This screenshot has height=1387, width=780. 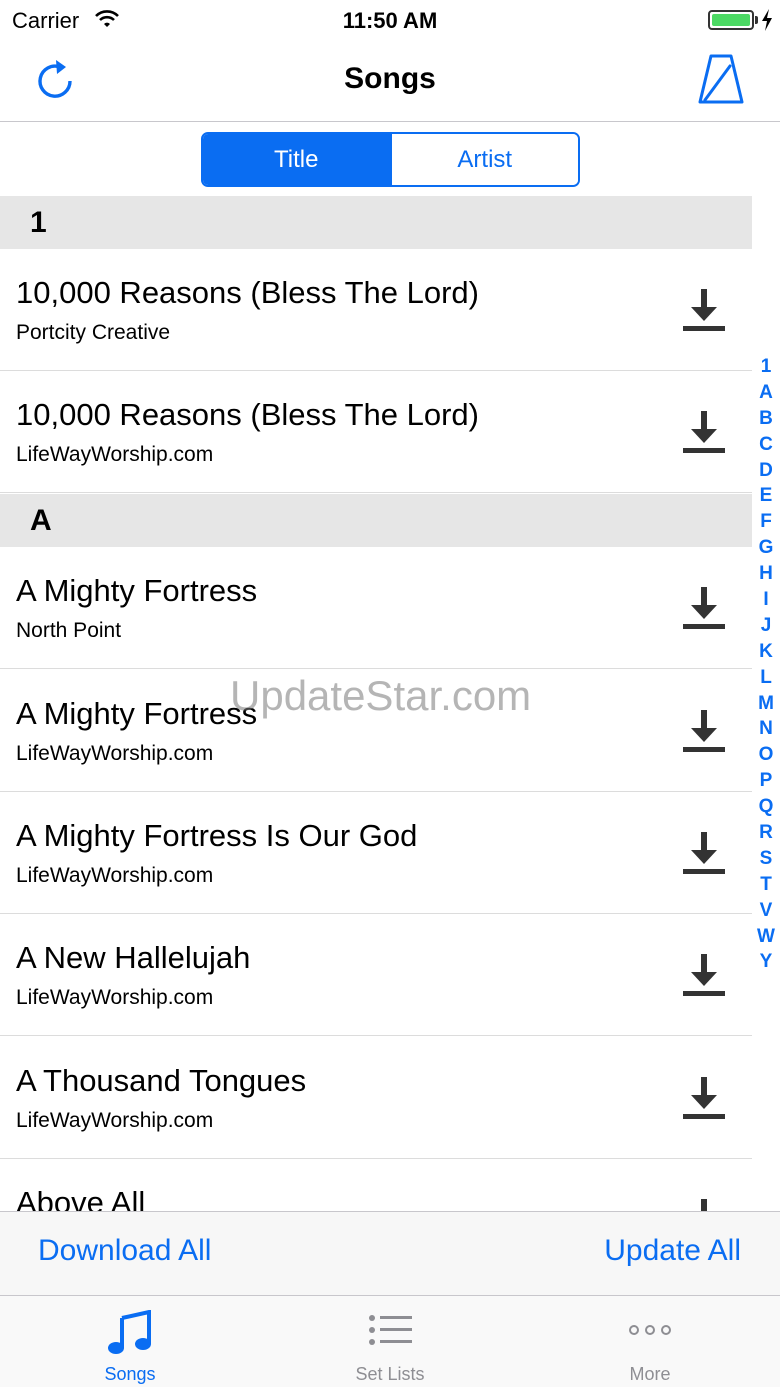 I want to click on index-letter: L, so click(x=766, y=678).